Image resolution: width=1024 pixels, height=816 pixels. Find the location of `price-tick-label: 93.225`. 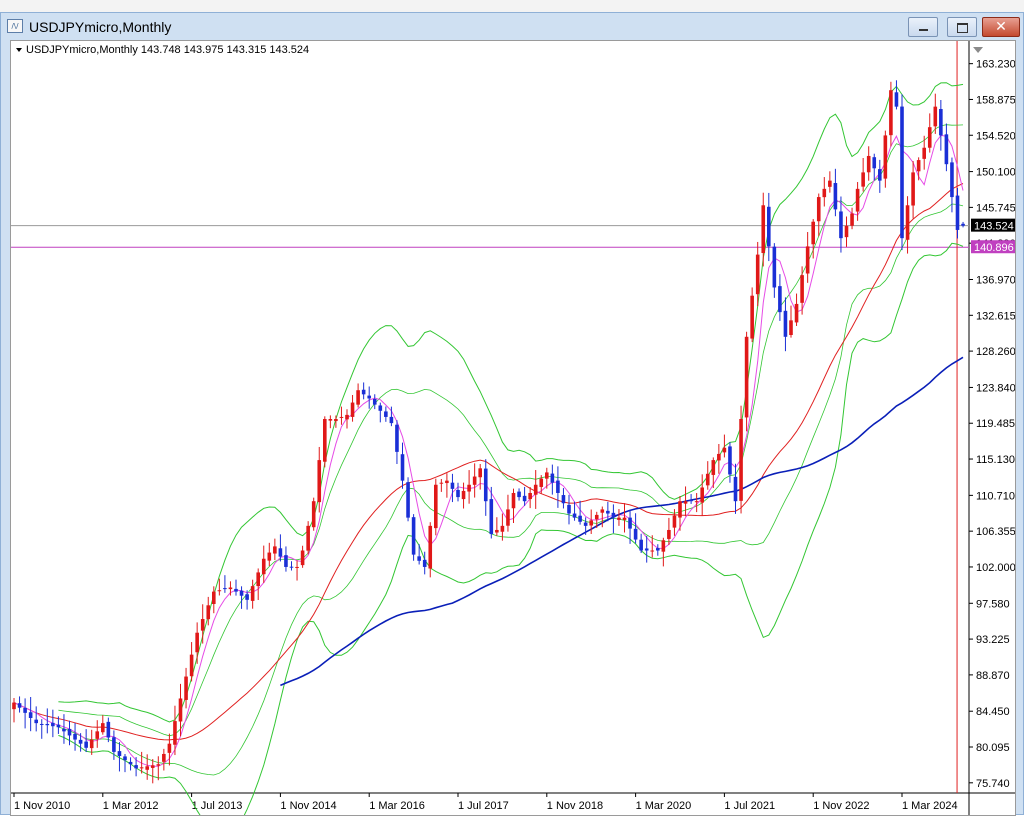

price-tick-label: 93.225 is located at coordinates (993, 640).